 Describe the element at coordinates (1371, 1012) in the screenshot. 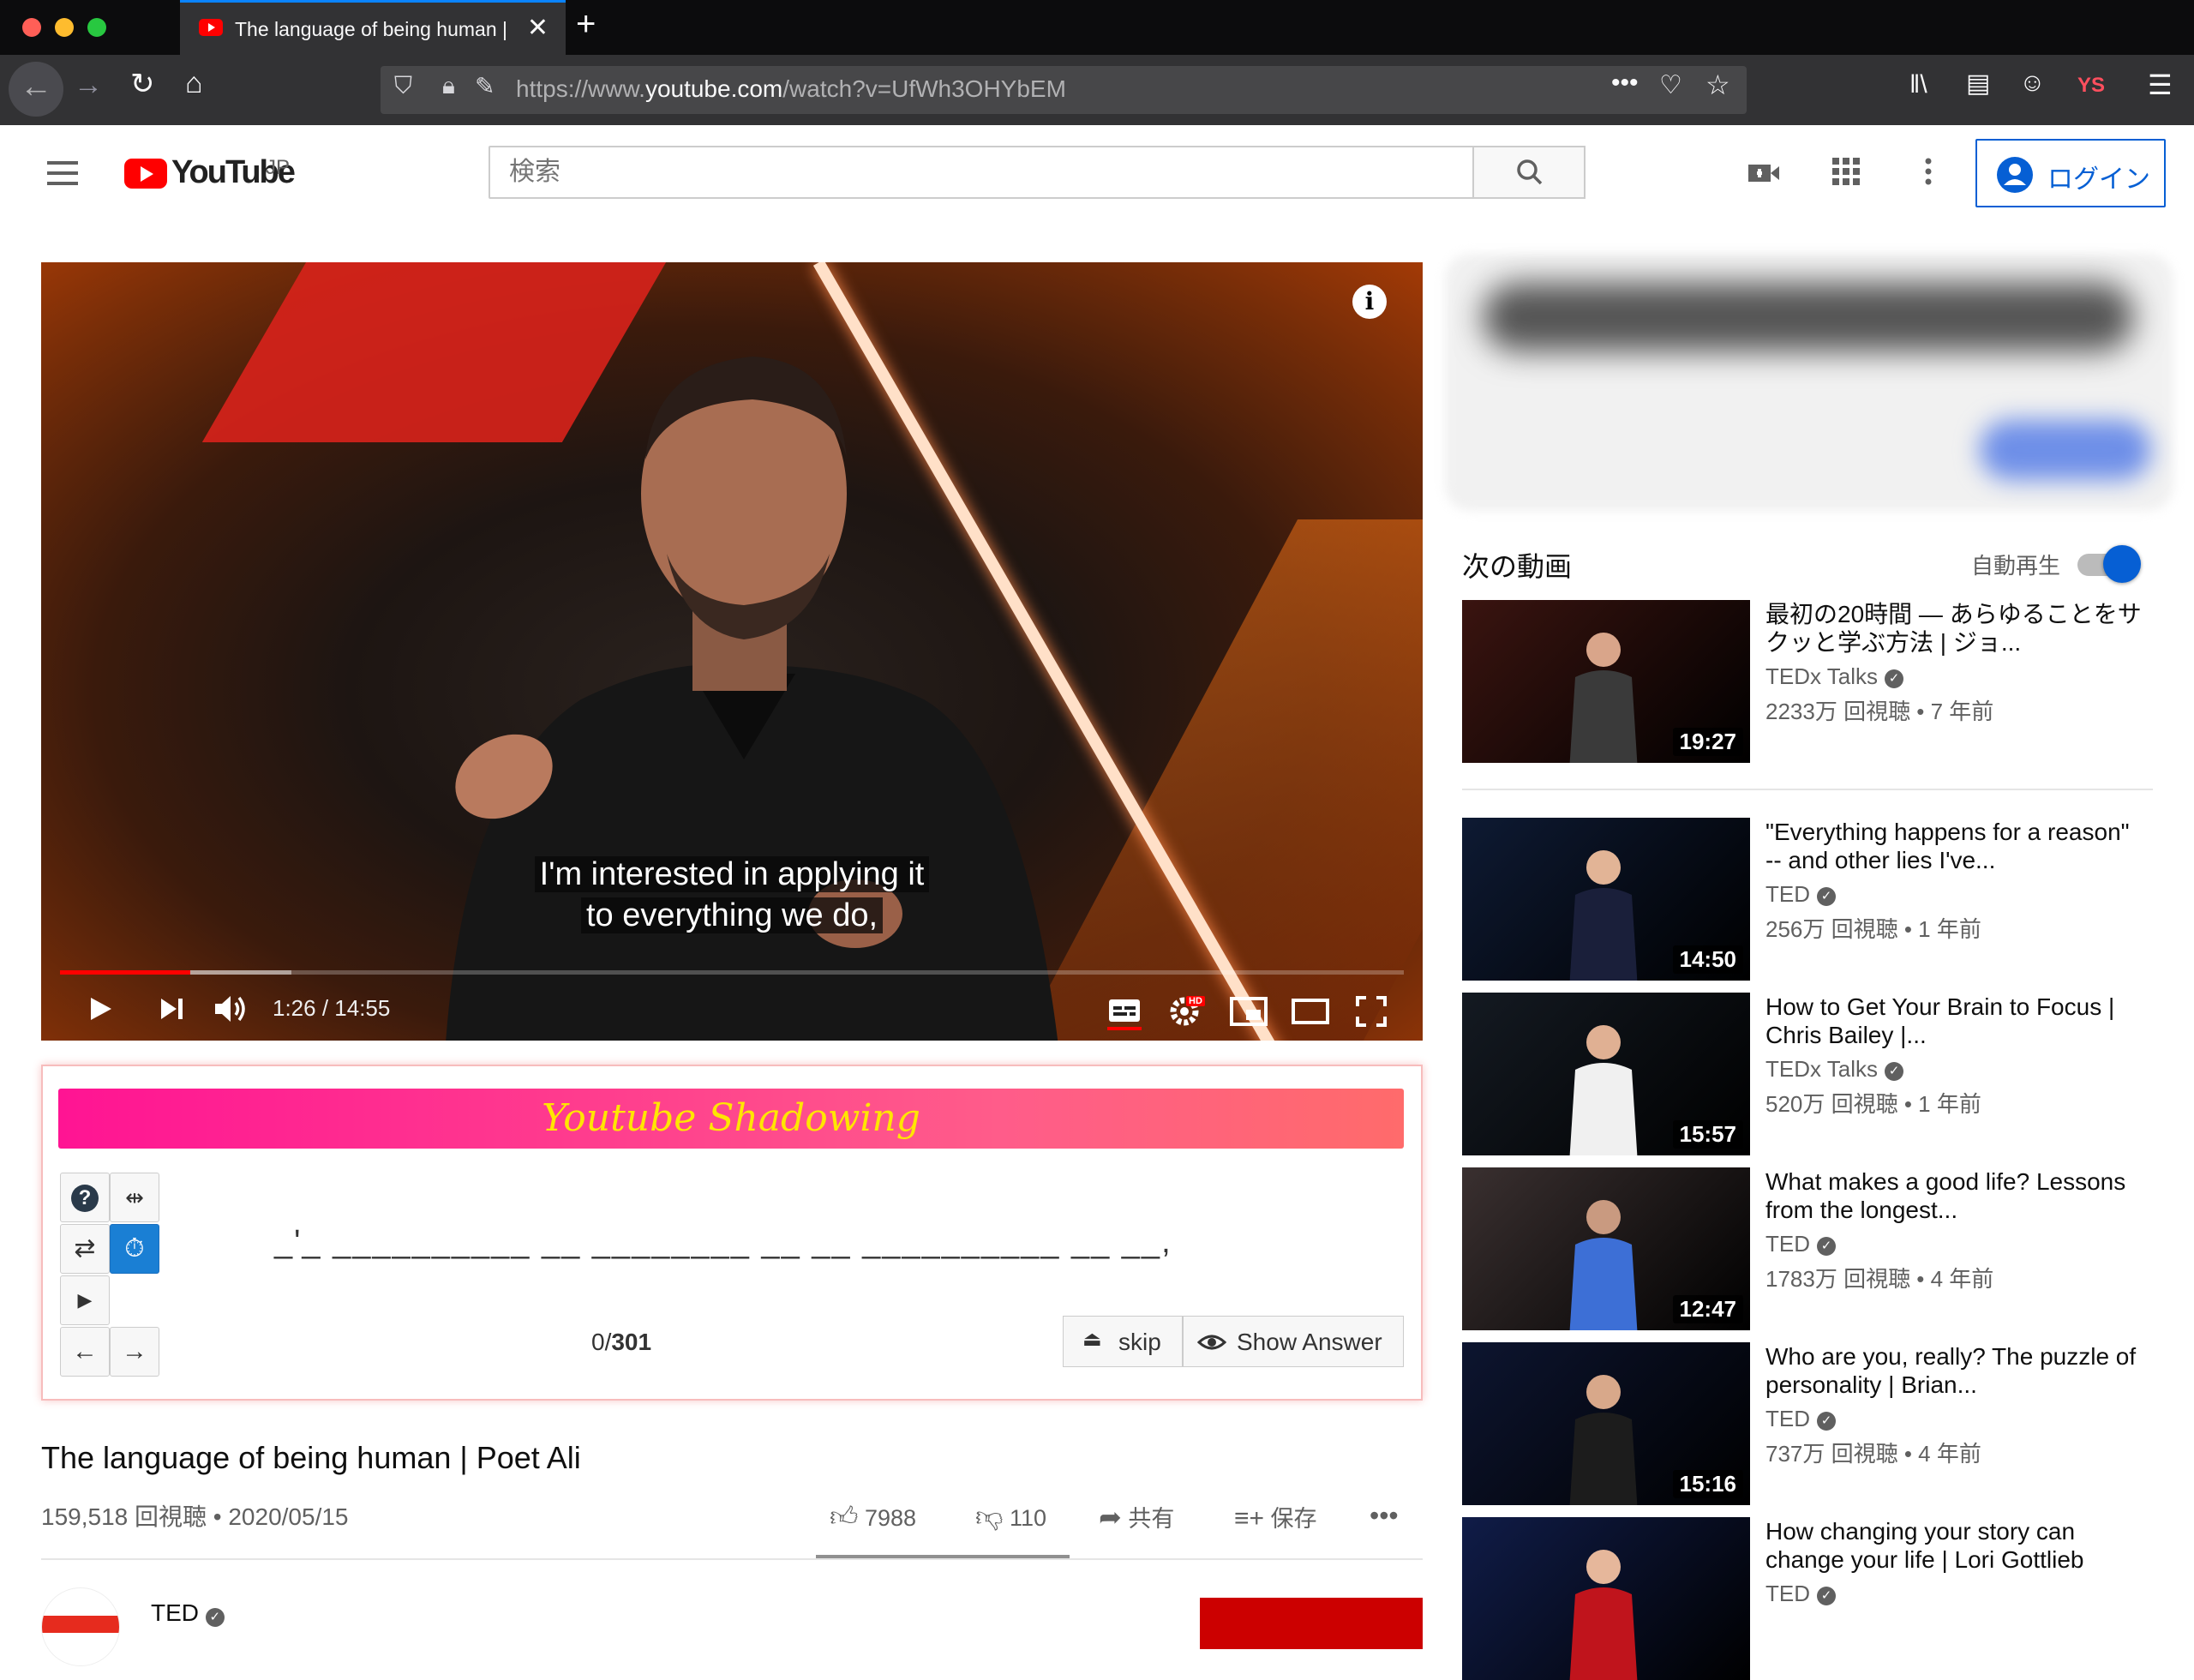

I see `fullscreen-icon` at that location.